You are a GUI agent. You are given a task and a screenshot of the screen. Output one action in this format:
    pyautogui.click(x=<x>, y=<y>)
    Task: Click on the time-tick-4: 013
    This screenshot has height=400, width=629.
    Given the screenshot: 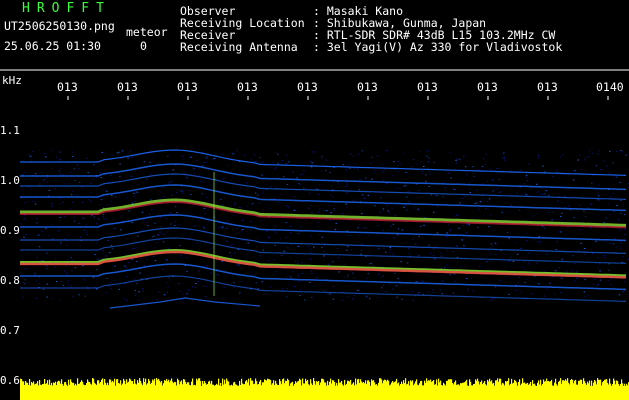 What is the action you would take?
    pyautogui.click(x=247, y=87)
    